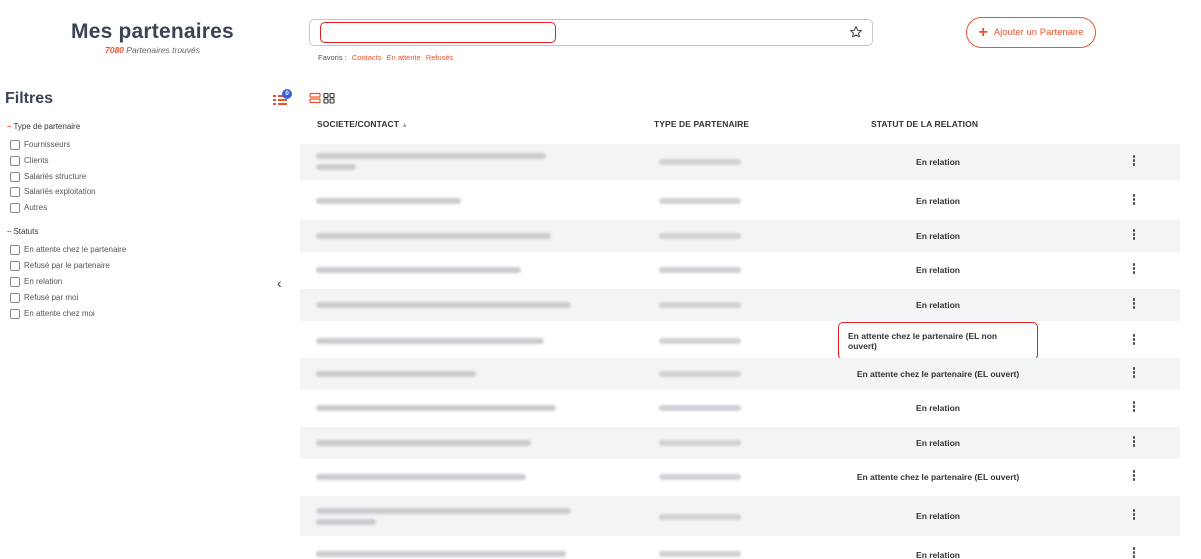  Describe the element at coordinates (362, 124) in the screenshot. I see `column-header-societe: SOCIETE/CONTACT ▲` at that location.